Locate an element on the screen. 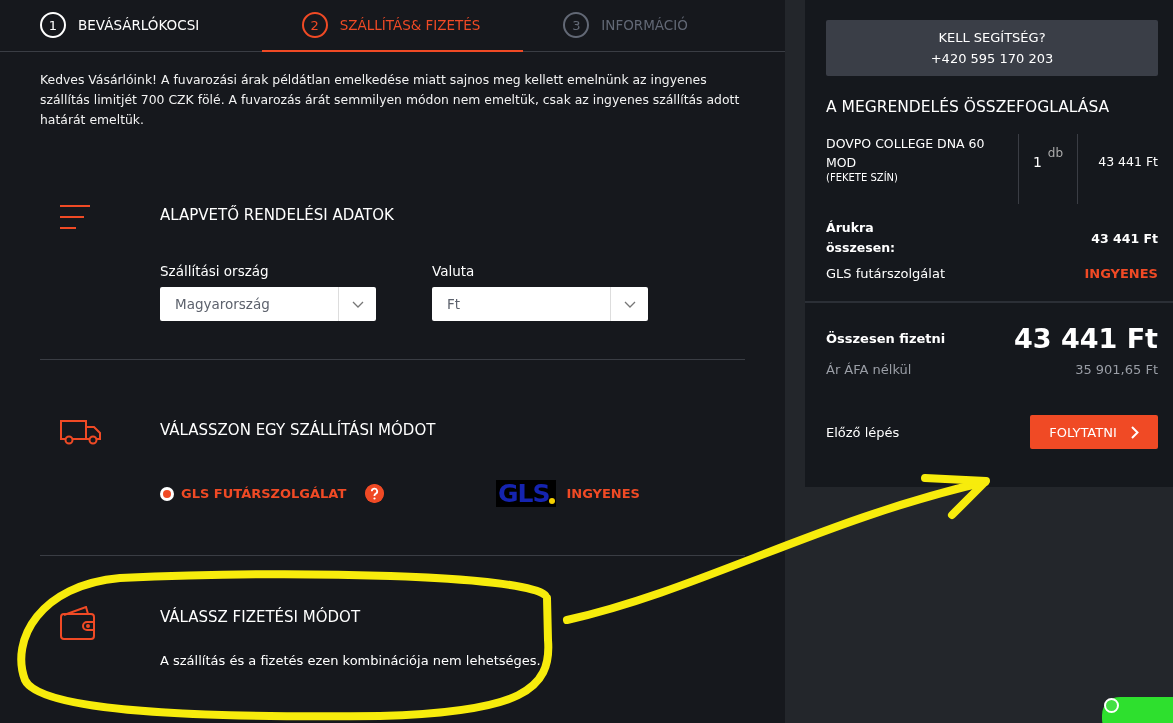 This screenshot has width=1173, height=723. product-name: DOVPO COLLEGE DNA 60 MOD is located at coordinates (906, 153).